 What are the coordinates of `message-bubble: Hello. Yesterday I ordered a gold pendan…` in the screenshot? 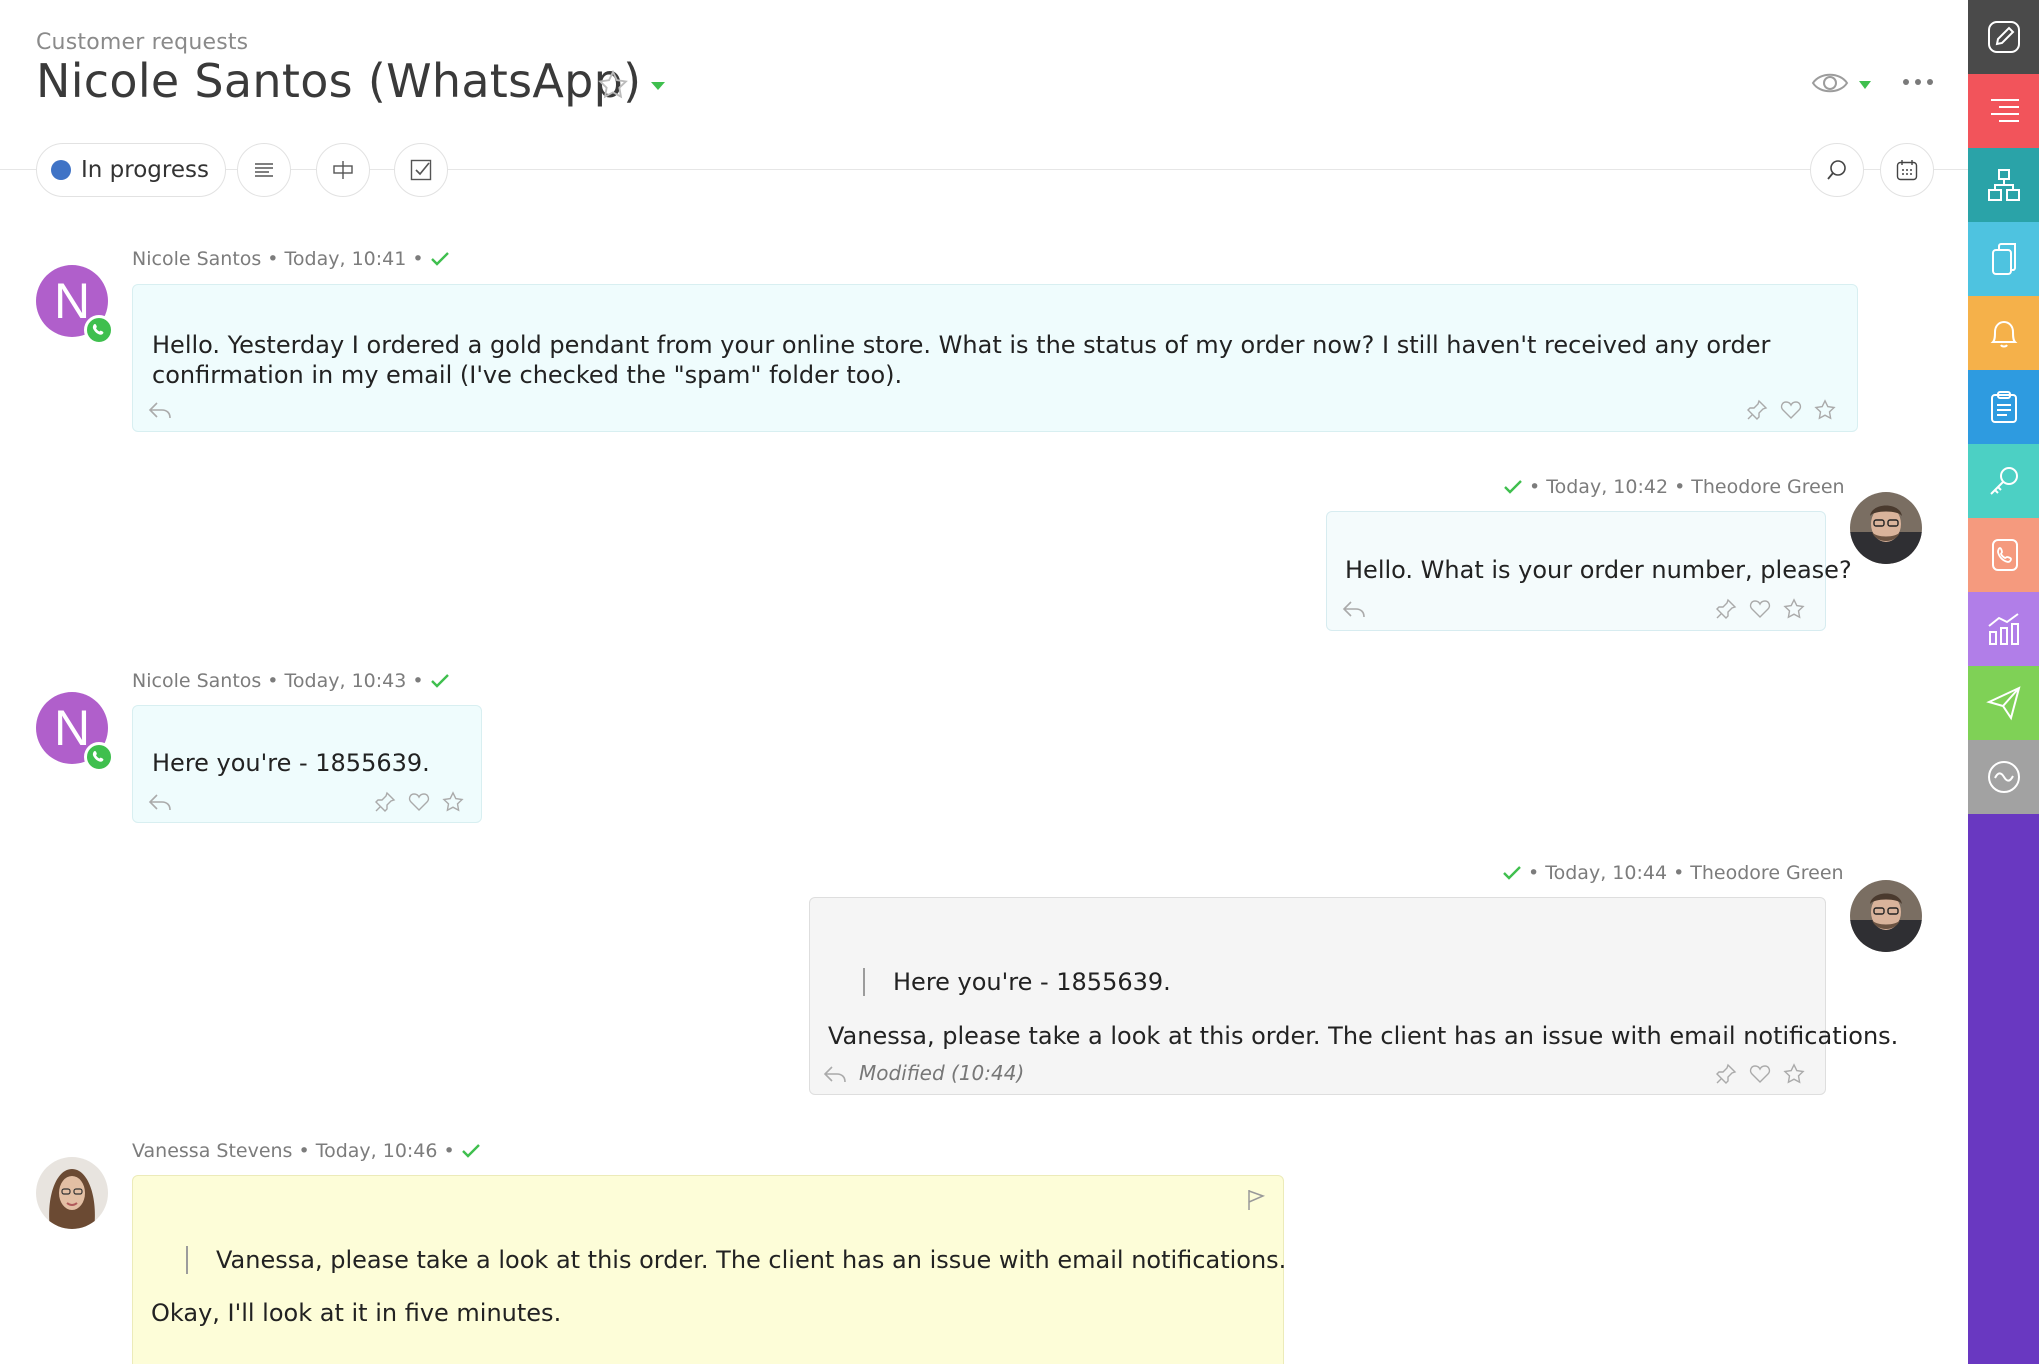 It's located at (995, 358).